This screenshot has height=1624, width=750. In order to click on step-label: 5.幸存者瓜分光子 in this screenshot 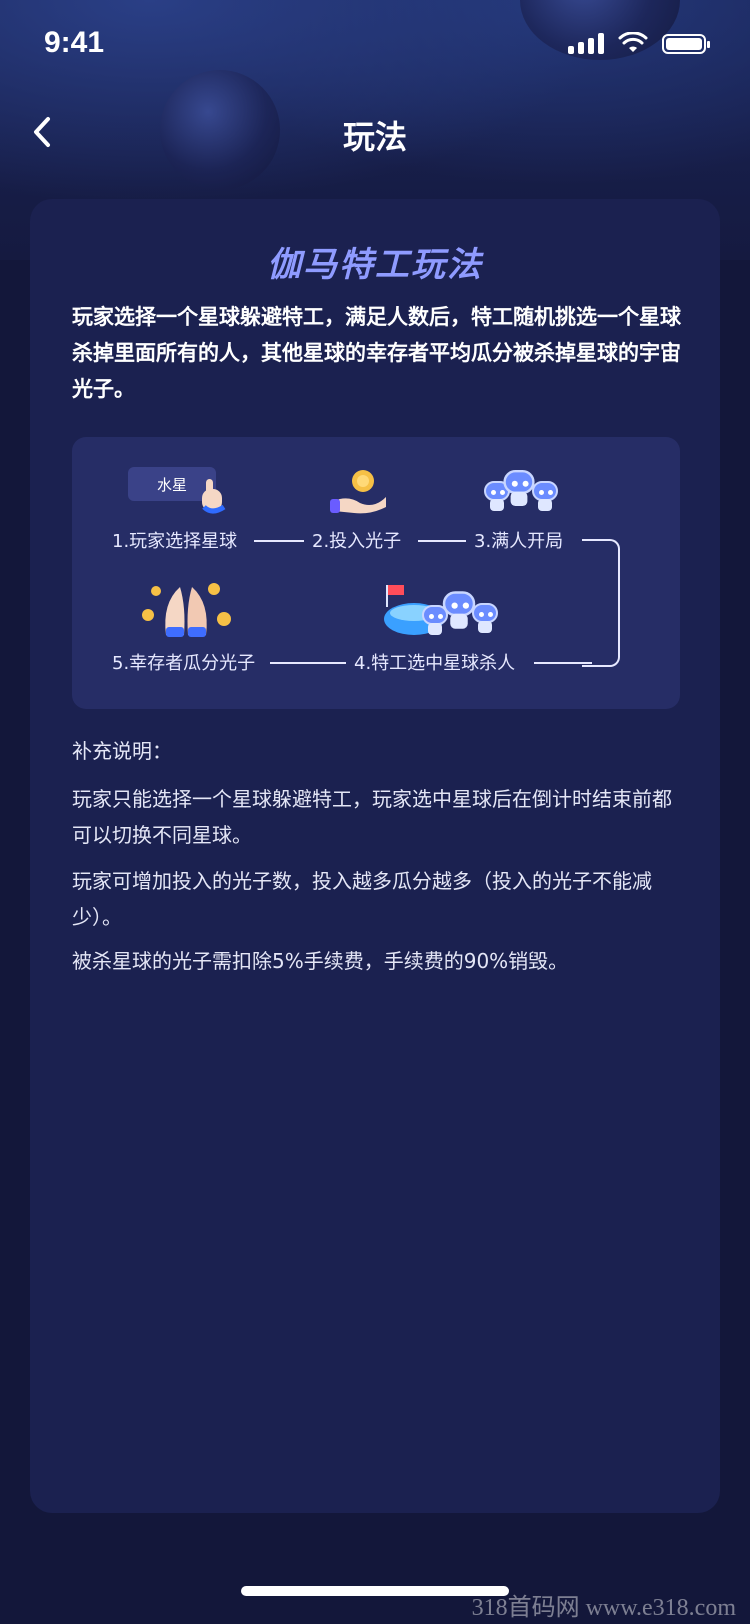, I will do `click(184, 663)`.